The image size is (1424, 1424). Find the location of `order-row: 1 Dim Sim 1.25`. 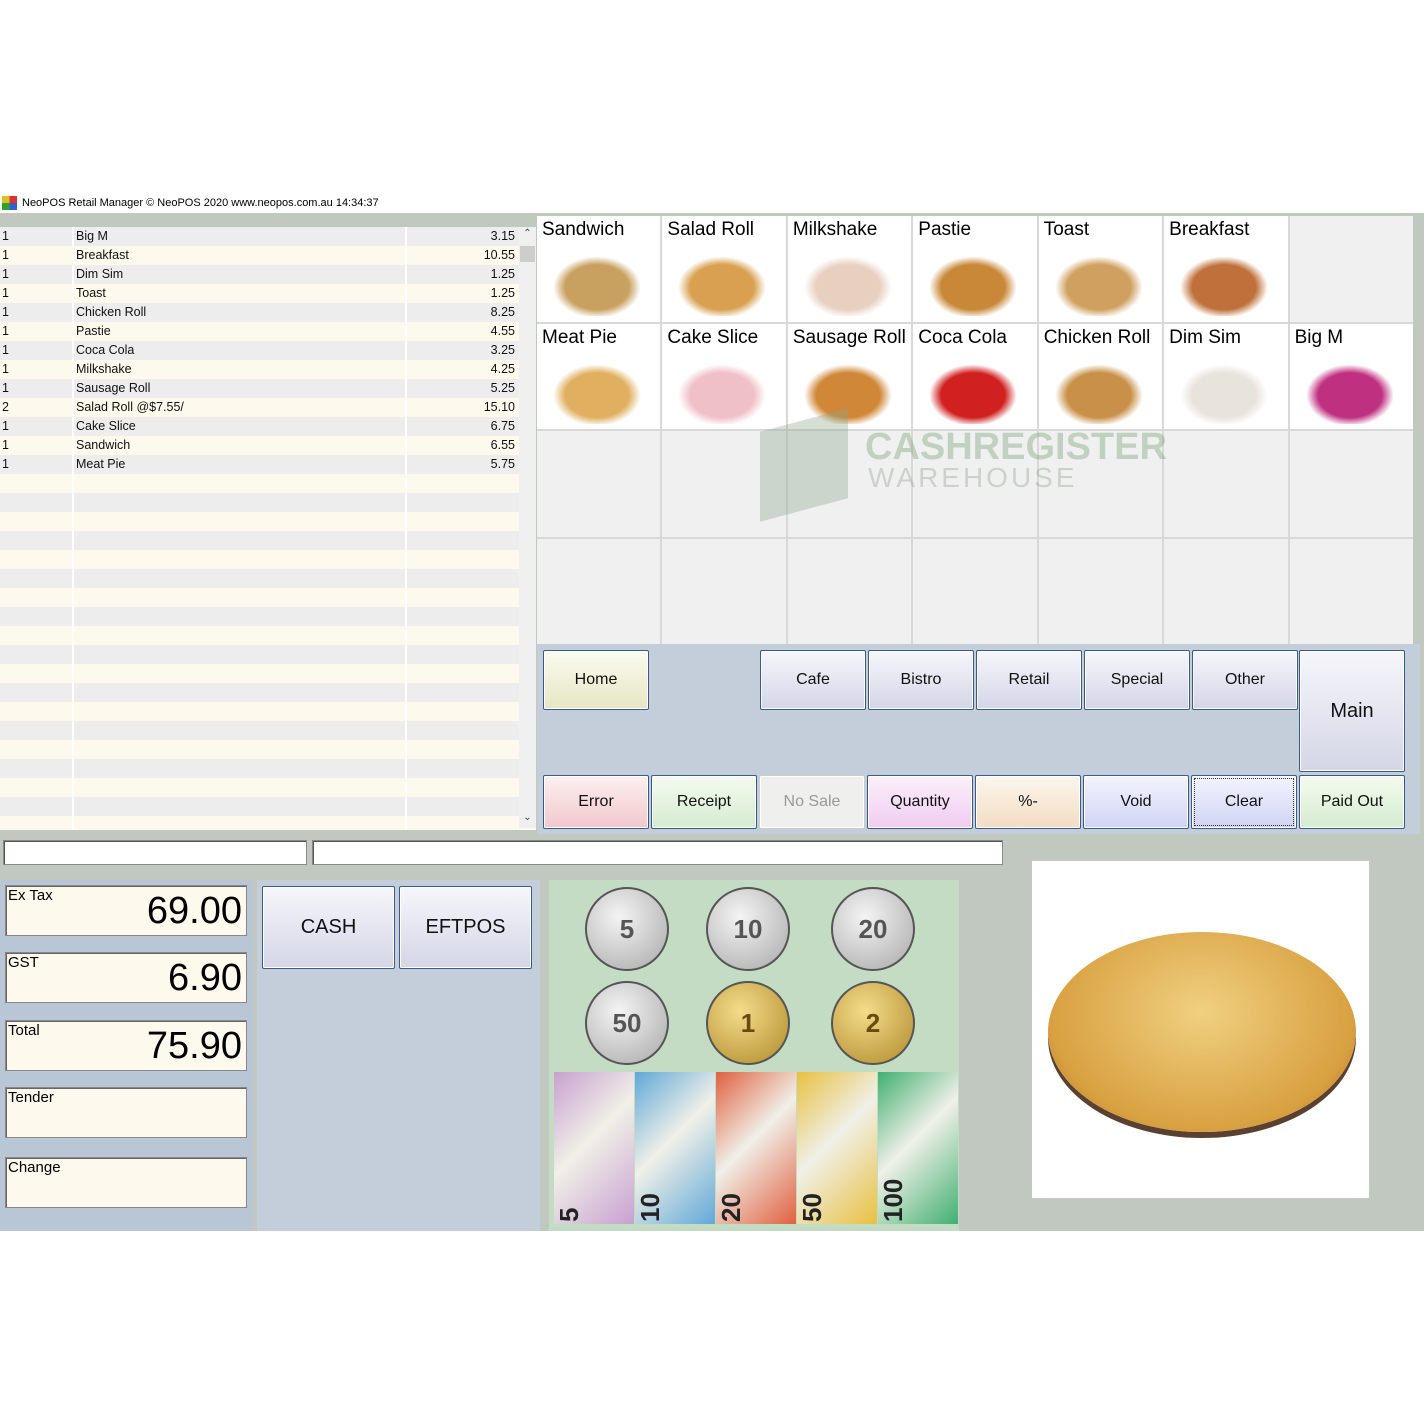

order-row: 1 Dim Sim 1.25 is located at coordinates (268, 274).